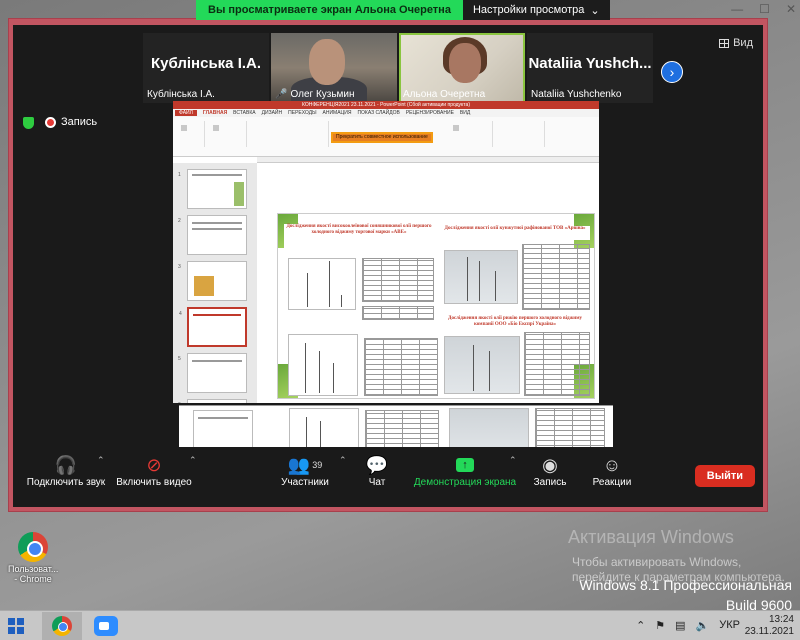 The width and height of the screenshot is (800, 640). What do you see at coordinates (305, 482) in the screenshot?
I see `participants-label: Участники` at bounding box center [305, 482].